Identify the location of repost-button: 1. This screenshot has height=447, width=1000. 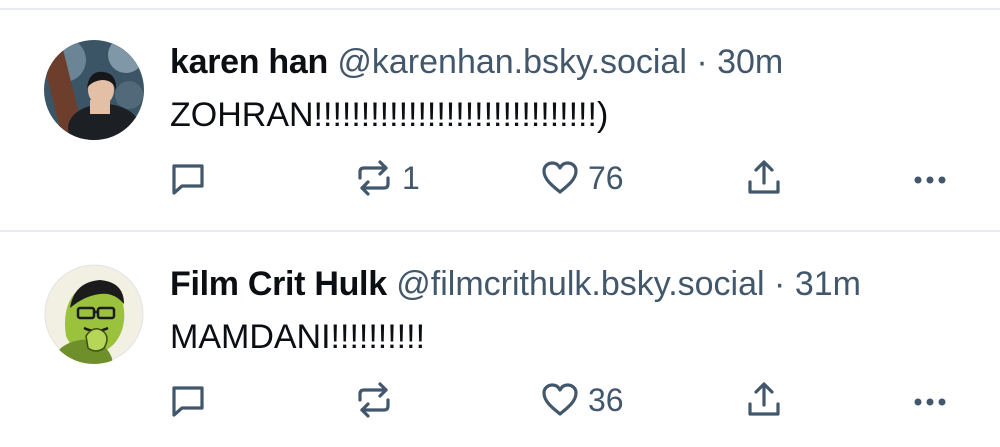
(387, 178).